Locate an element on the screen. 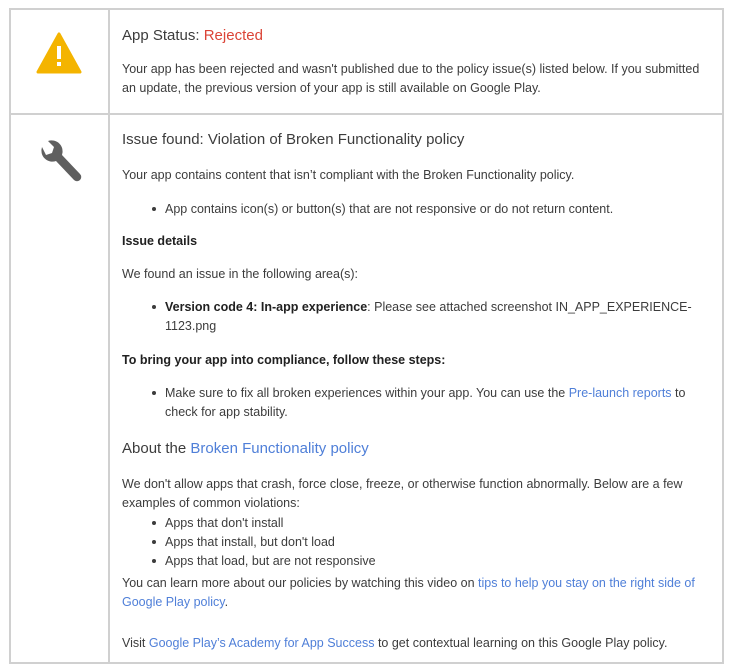  status-heading: App Status: Rejected is located at coordinates (192, 36).